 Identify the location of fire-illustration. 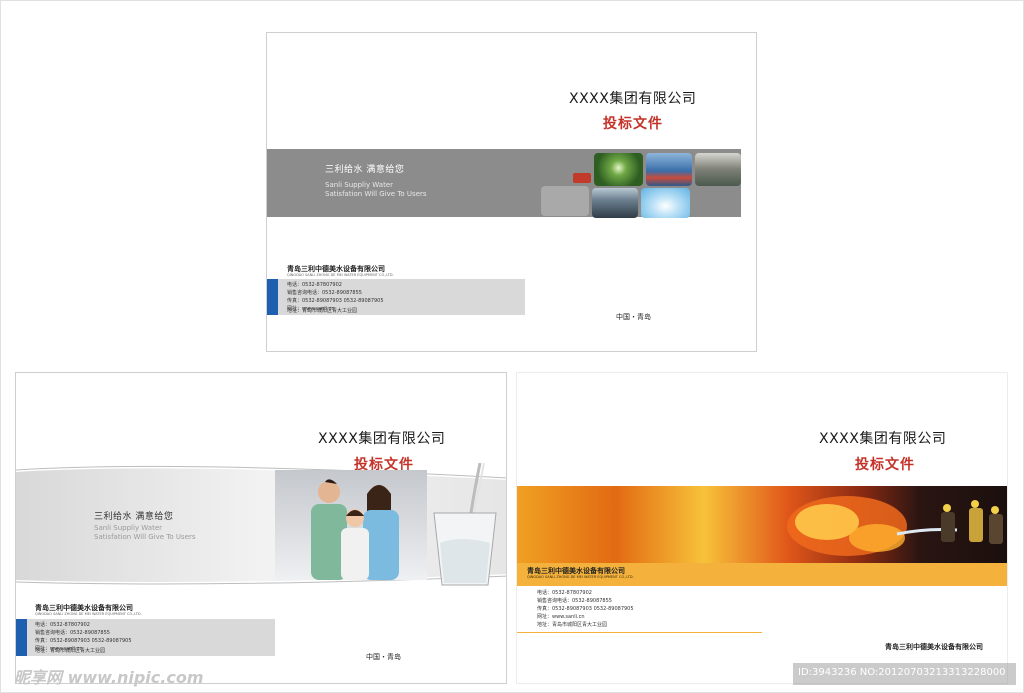
(895, 526).